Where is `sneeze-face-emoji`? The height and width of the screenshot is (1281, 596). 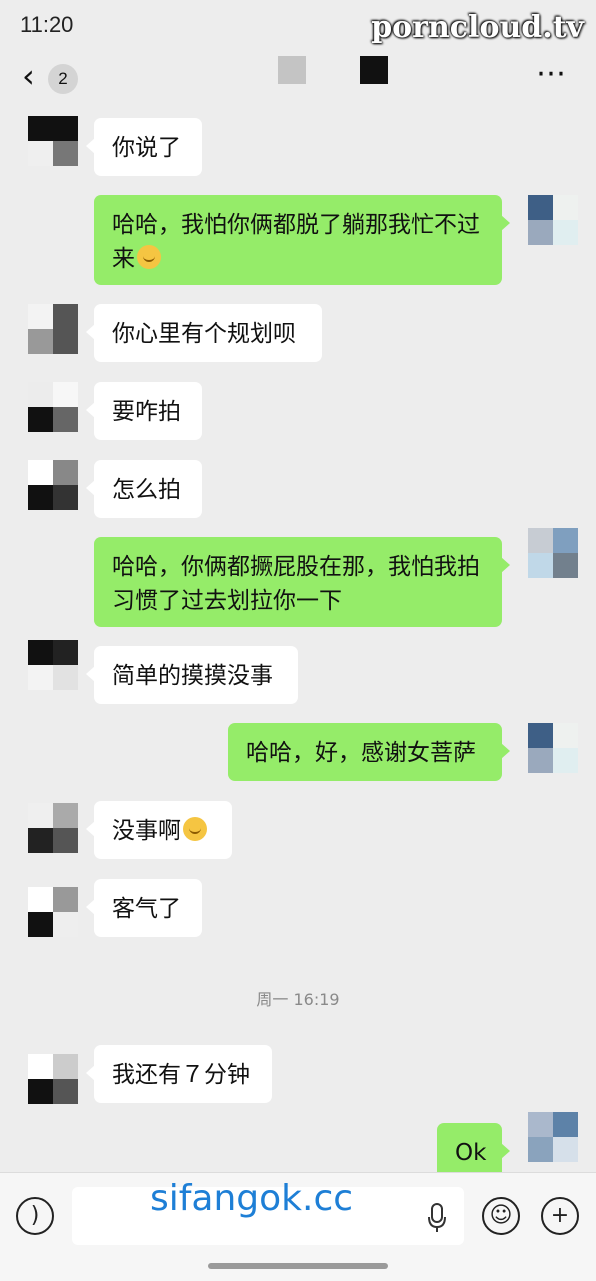
sneeze-face-emoji is located at coordinates (149, 257).